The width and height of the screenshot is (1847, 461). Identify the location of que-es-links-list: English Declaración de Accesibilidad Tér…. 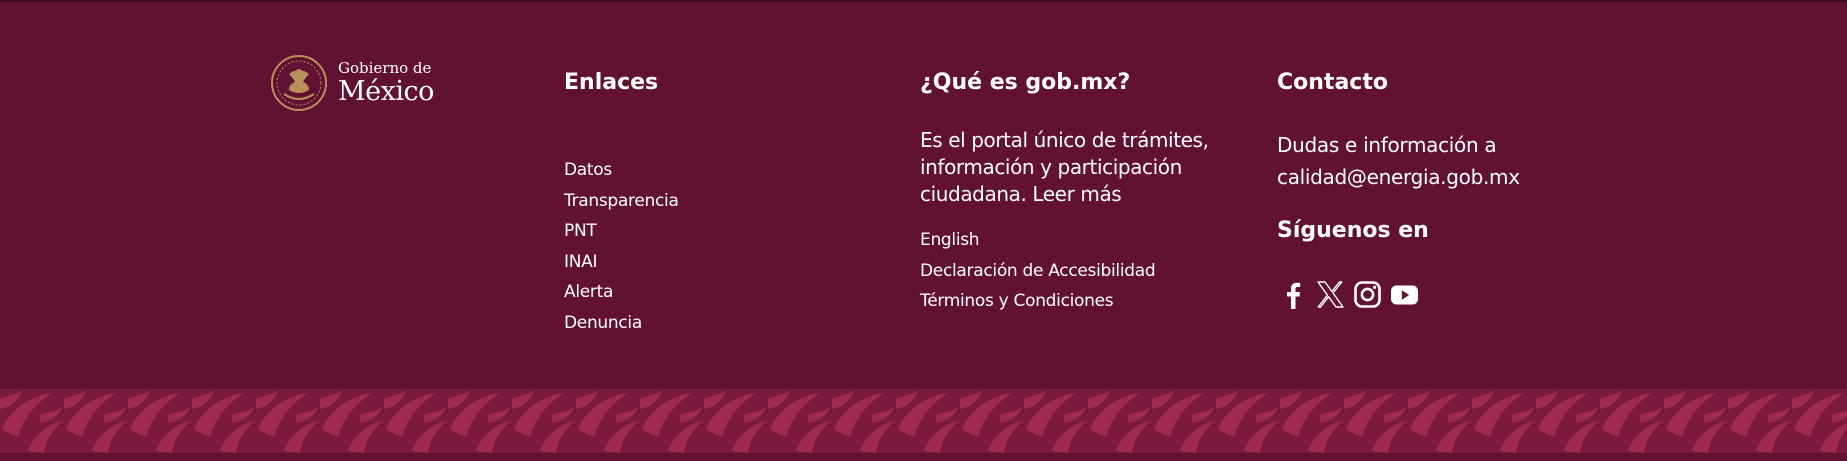
(1070, 271).